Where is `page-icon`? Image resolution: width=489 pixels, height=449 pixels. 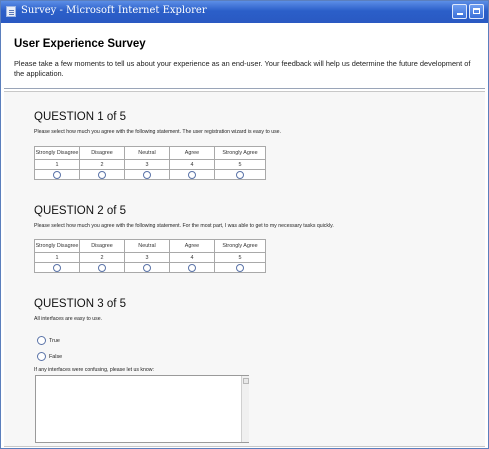 page-icon is located at coordinates (11, 11).